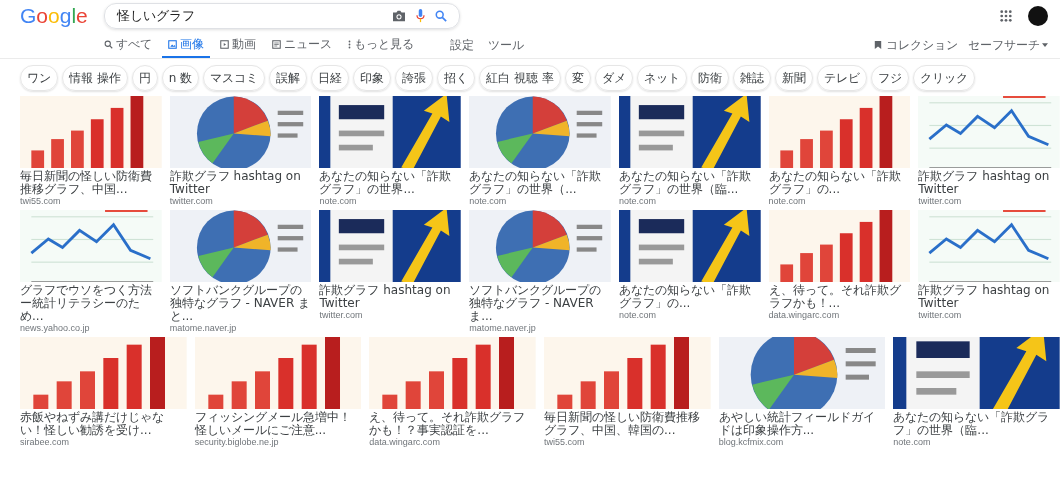 The width and height of the screenshot is (1060, 502). I want to click on result-source: blog.kcfmix.com, so click(751, 442).